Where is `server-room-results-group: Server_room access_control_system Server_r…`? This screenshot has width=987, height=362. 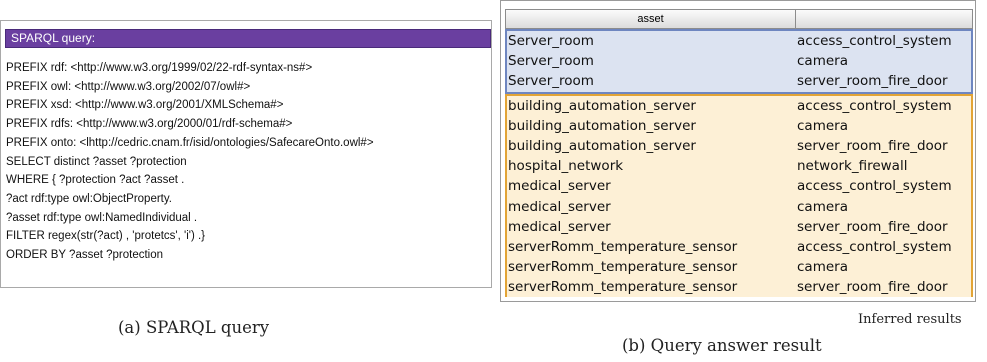
server-room-results-group: Server_room access_control_system Server_r… is located at coordinates (739, 61).